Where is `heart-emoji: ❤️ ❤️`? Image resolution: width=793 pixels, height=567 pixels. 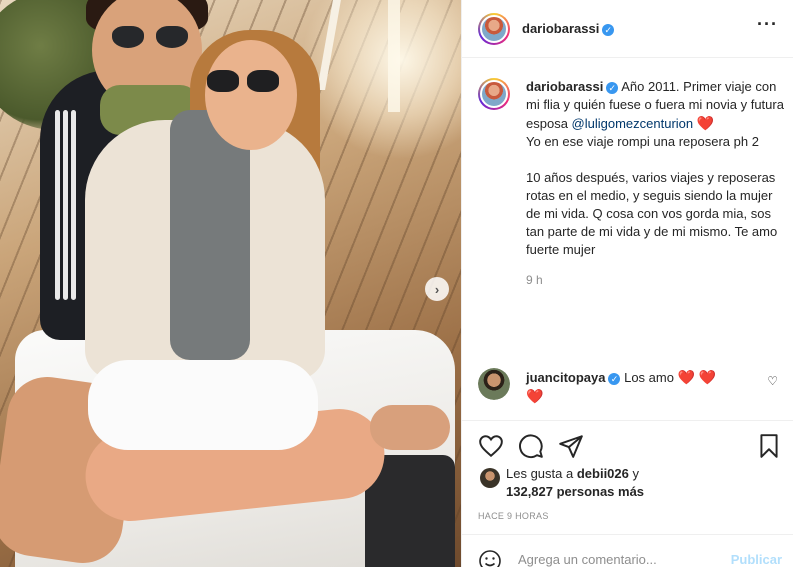 heart-emoji: ❤️ ❤️ is located at coordinates (697, 377).